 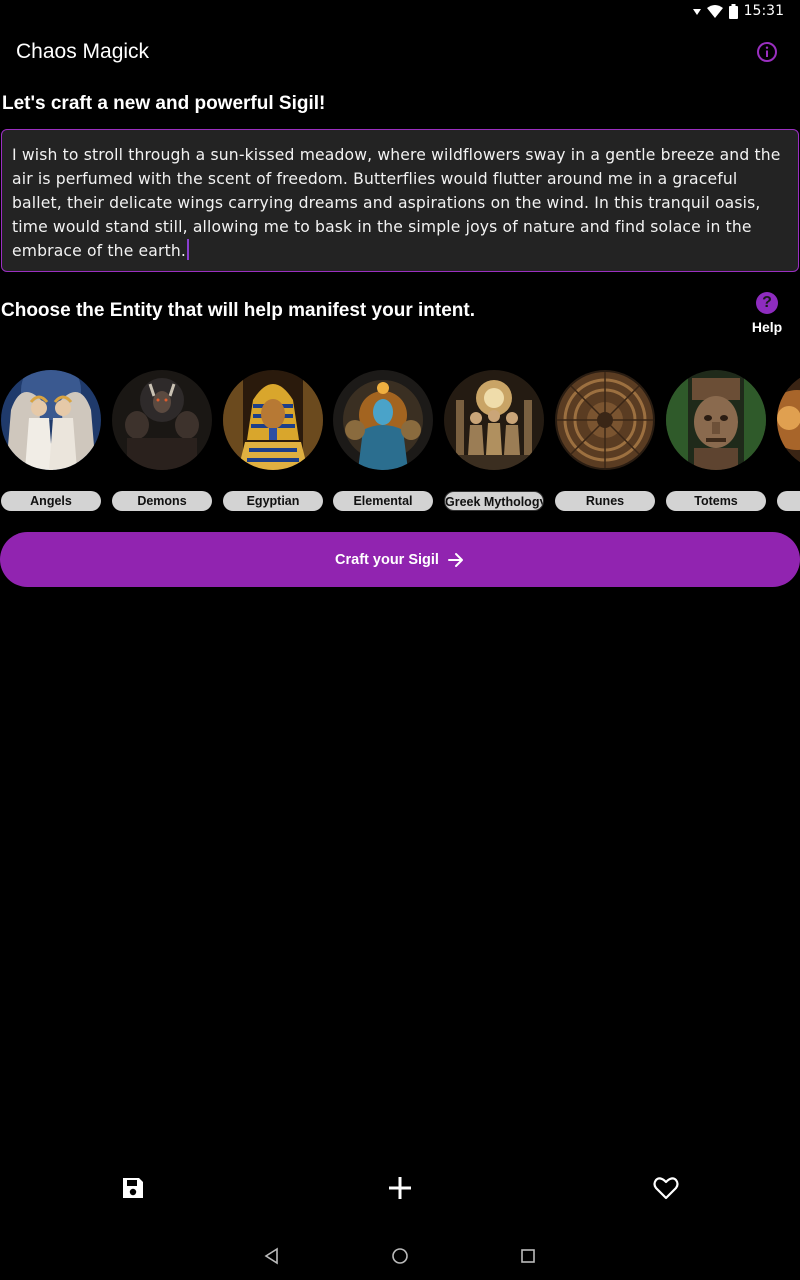 What do you see at coordinates (400, 12) in the screenshot?
I see `status-bar: 15:31` at bounding box center [400, 12].